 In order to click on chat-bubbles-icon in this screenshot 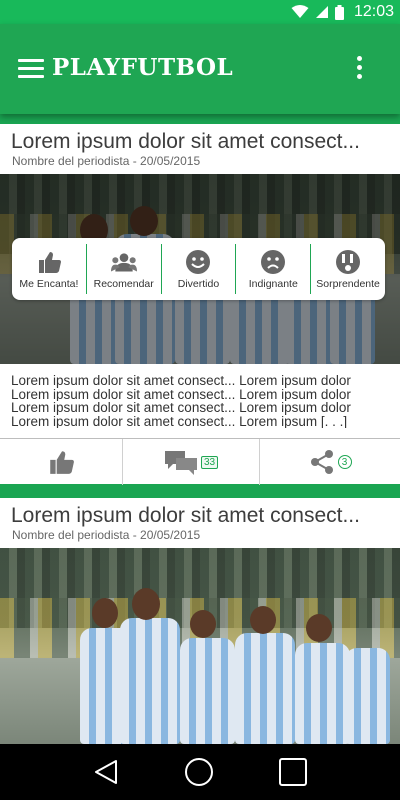, I will do `click(180, 463)`.